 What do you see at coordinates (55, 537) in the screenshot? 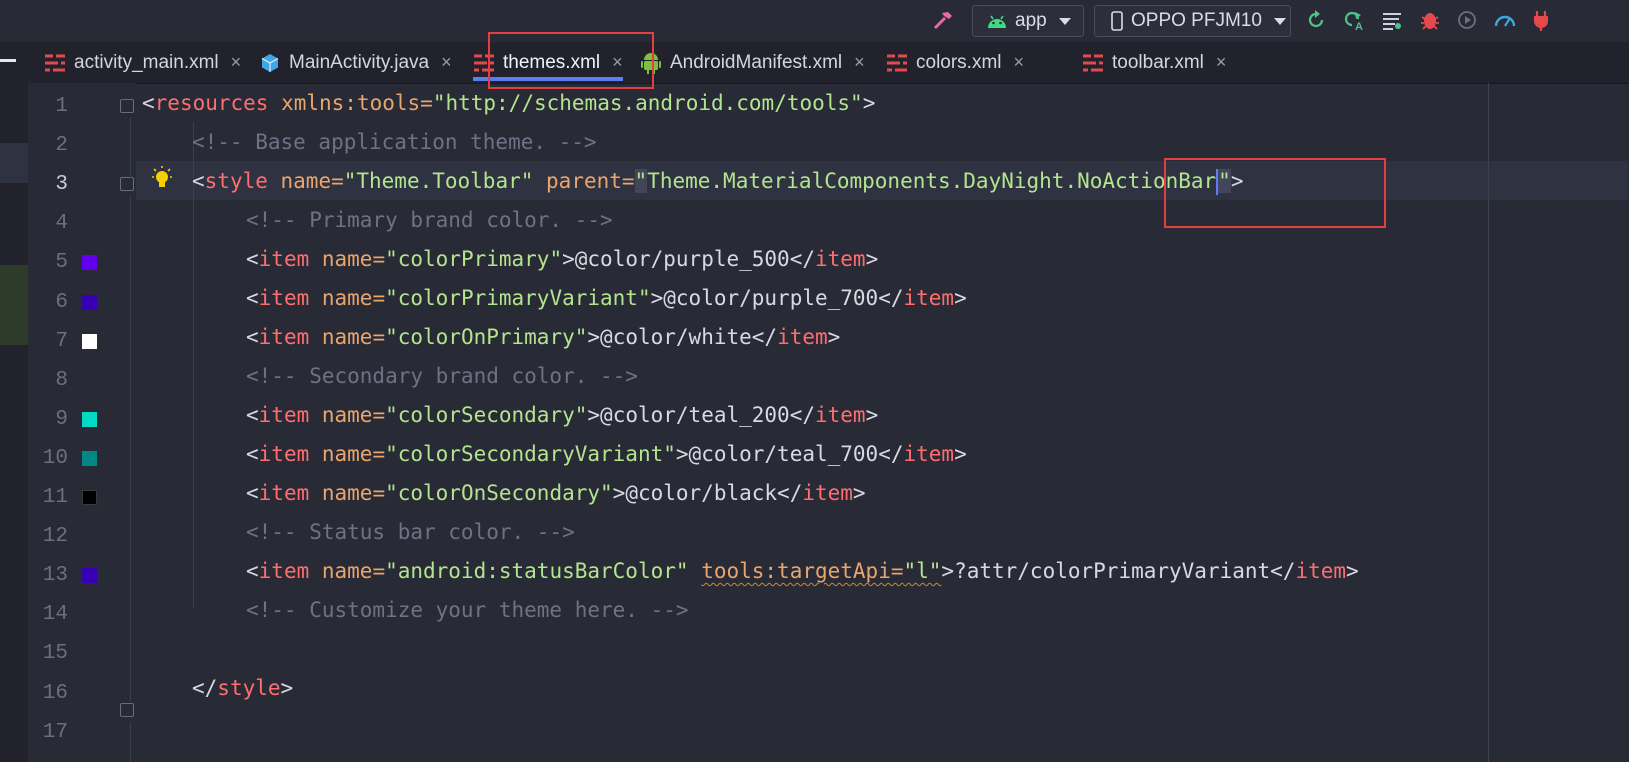
I see `line-number: 12` at bounding box center [55, 537].